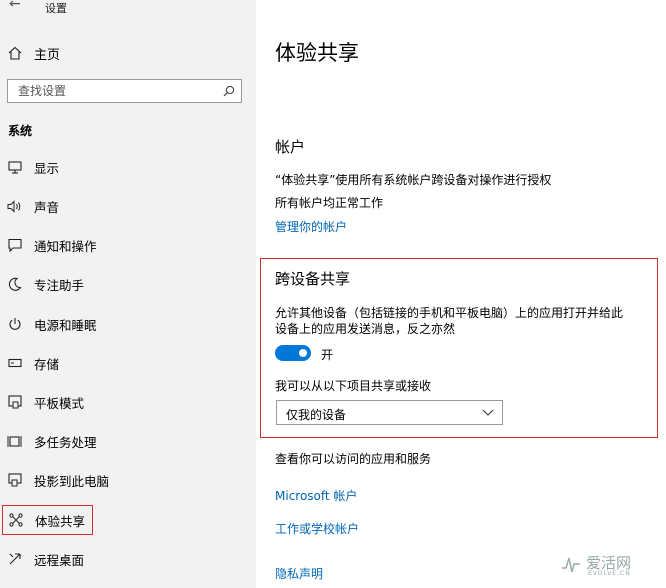 The height and width of the screenshot is (588, 666). I want to click on window-title: 设置, so click(56, 8).